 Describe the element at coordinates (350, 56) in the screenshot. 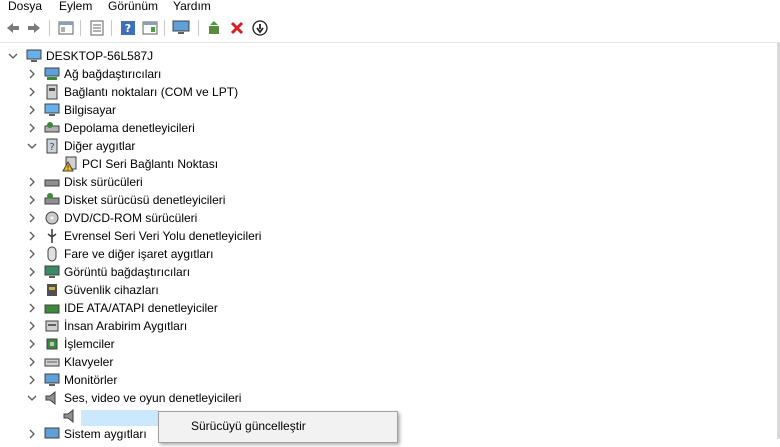

I see `tree-root: DESKTOP-56L587J` at that location.